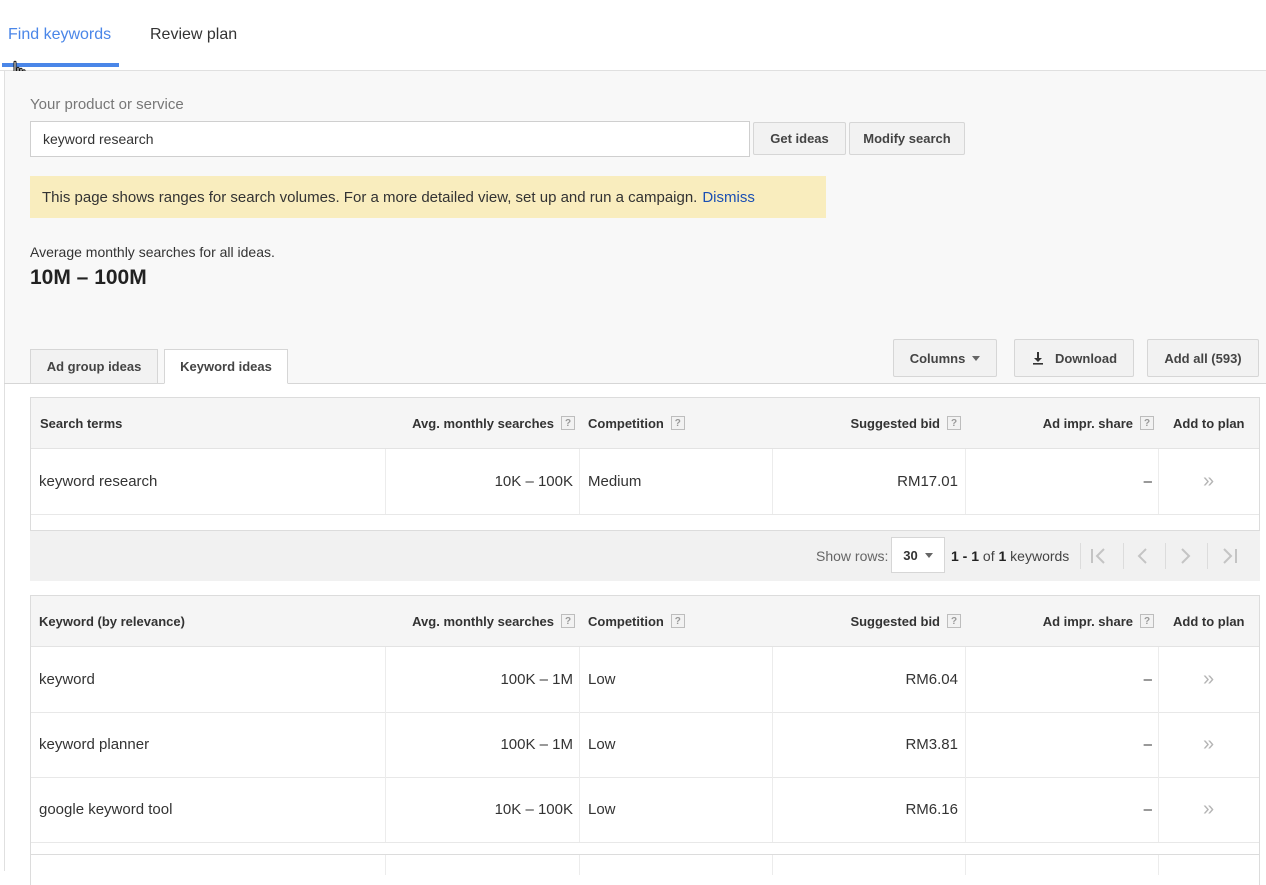  I want to click on download-label: Download, so click(1086, 358).